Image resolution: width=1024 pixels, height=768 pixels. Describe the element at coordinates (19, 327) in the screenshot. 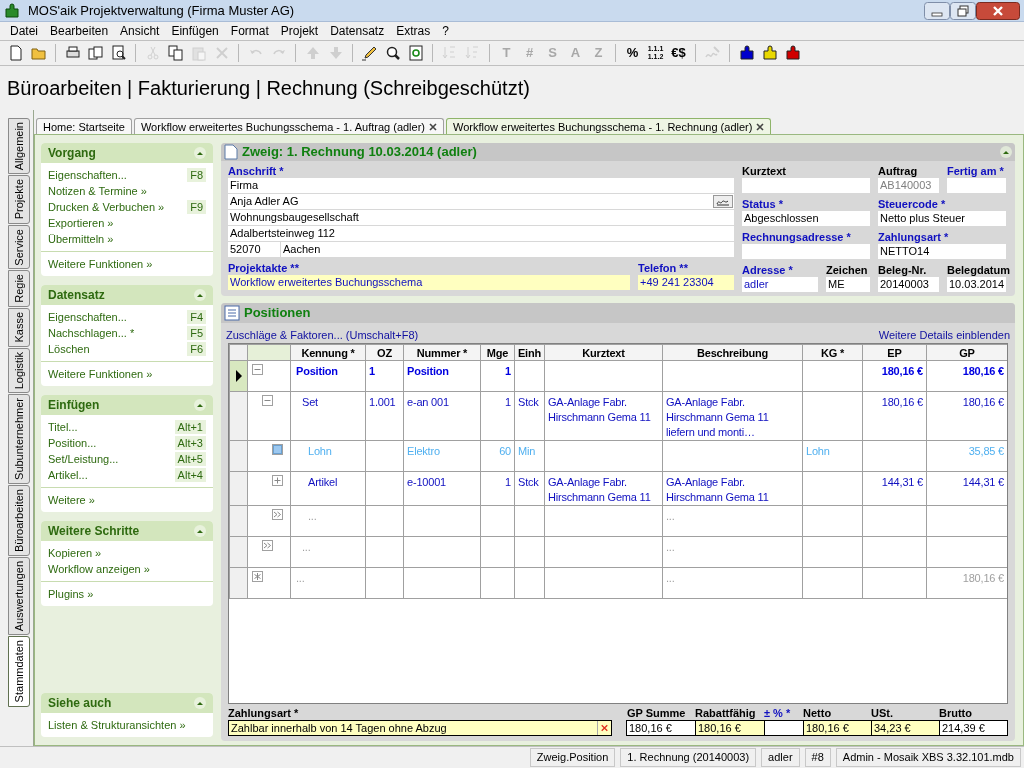

I see `side-tab: Kasse` at that location.